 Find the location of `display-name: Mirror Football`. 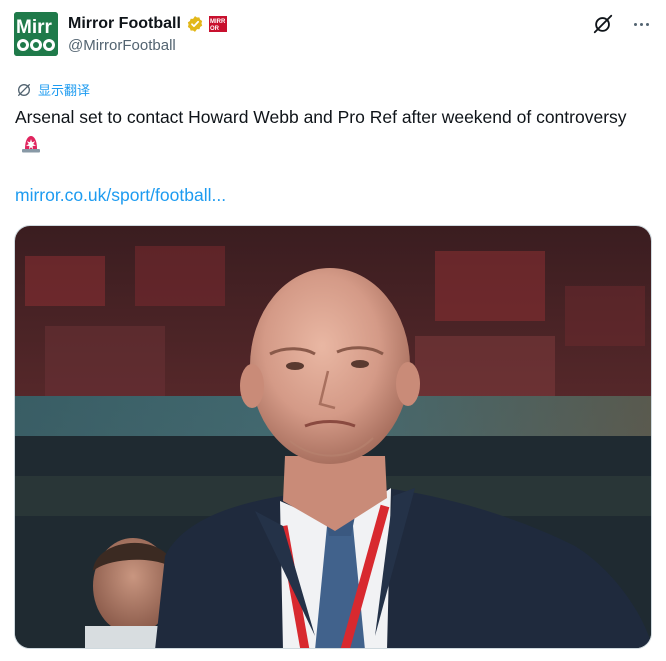

display-name: Mirror Football is located at coordinates (124, 24).